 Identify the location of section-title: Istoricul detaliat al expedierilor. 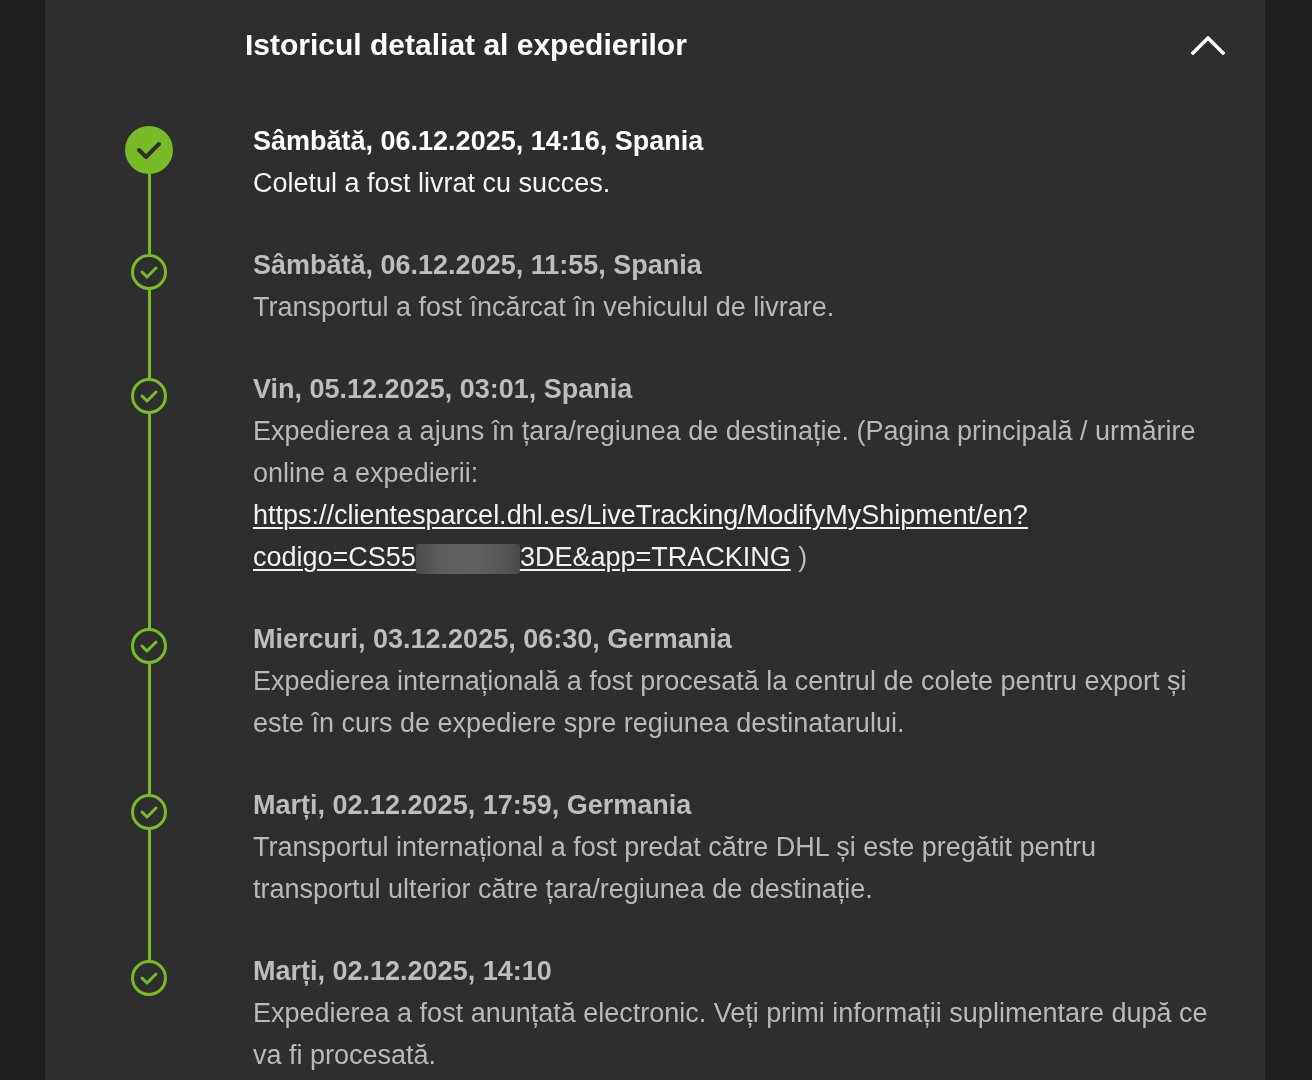
(466, 45).